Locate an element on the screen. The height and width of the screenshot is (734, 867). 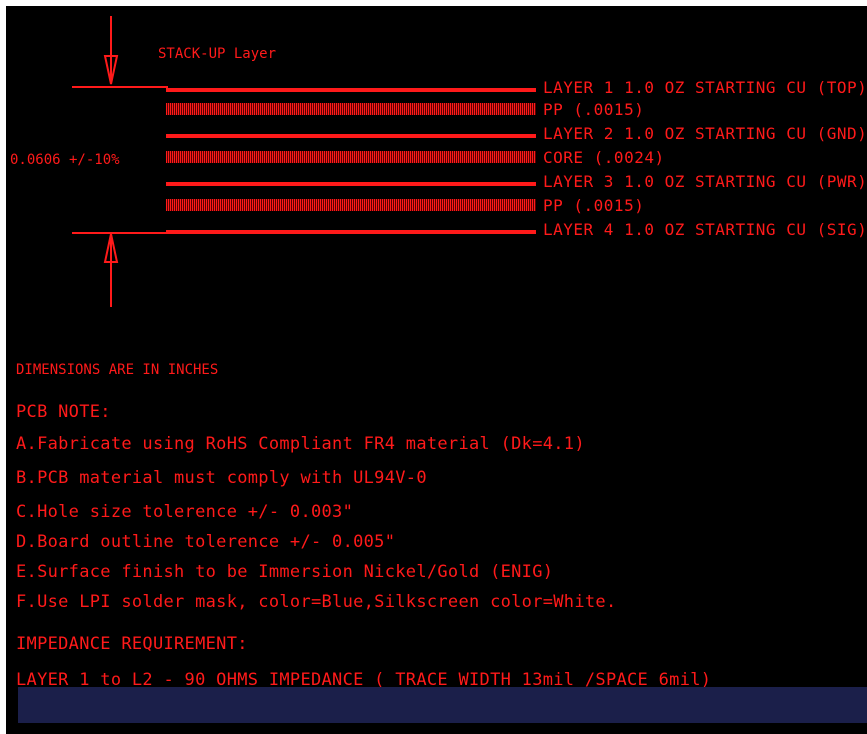
layer-label-5: LAYER 3 1.0 OZ STARTING CU (PWR) is located at coordinates (705, 181).